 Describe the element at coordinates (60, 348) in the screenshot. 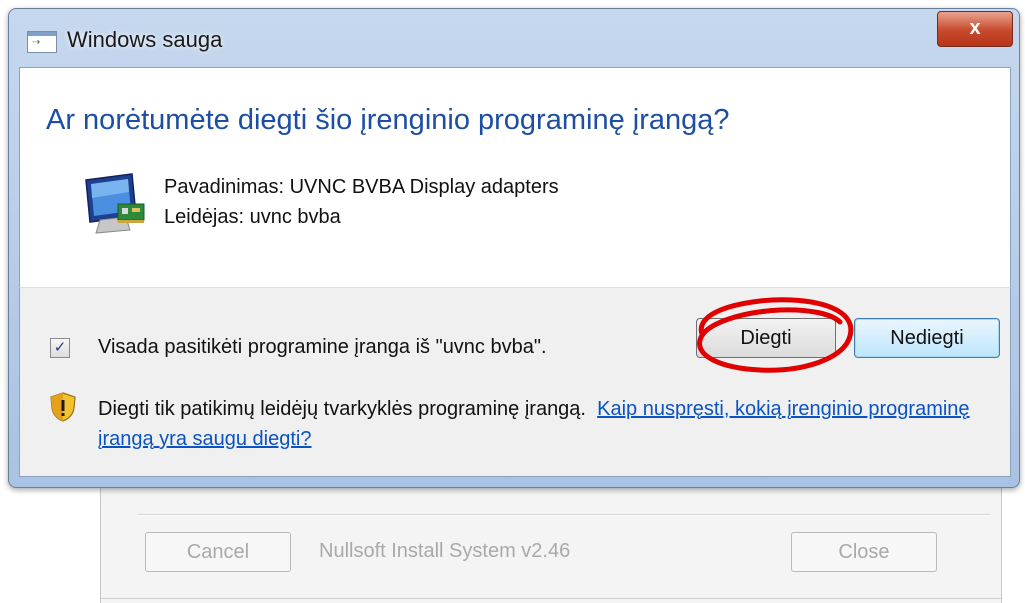

I see `trust-checkbox: ✓` at that location.